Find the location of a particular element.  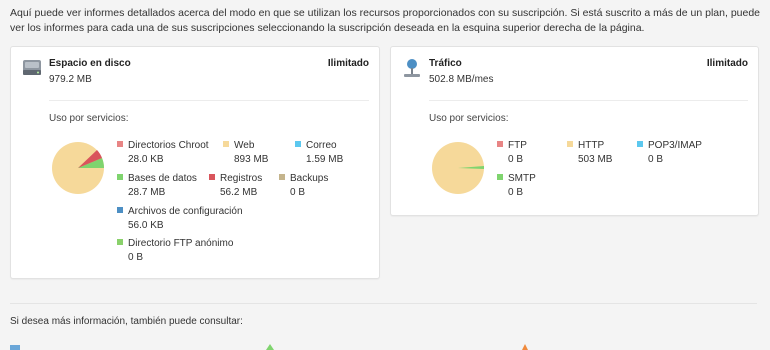

legend-name: HTTP is located at coordinates (591, 145).